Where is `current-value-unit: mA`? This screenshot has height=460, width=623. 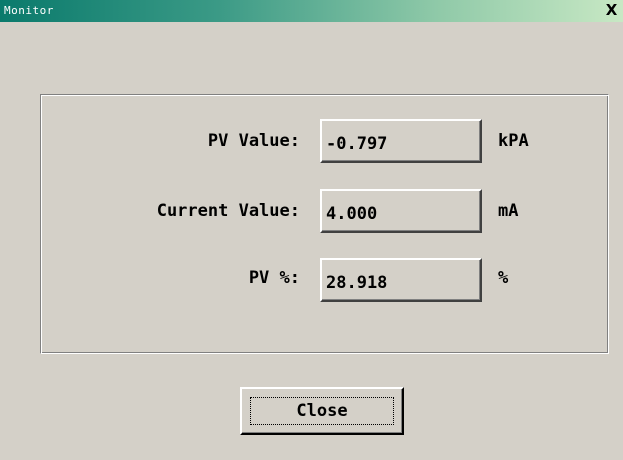 current-value-unit: mA is located at coordinates (508, 211).